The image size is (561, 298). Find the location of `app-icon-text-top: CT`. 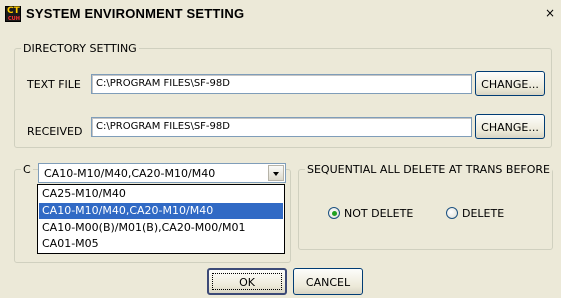

app-icon-text-top: CT is located at coordinates (13, 11).